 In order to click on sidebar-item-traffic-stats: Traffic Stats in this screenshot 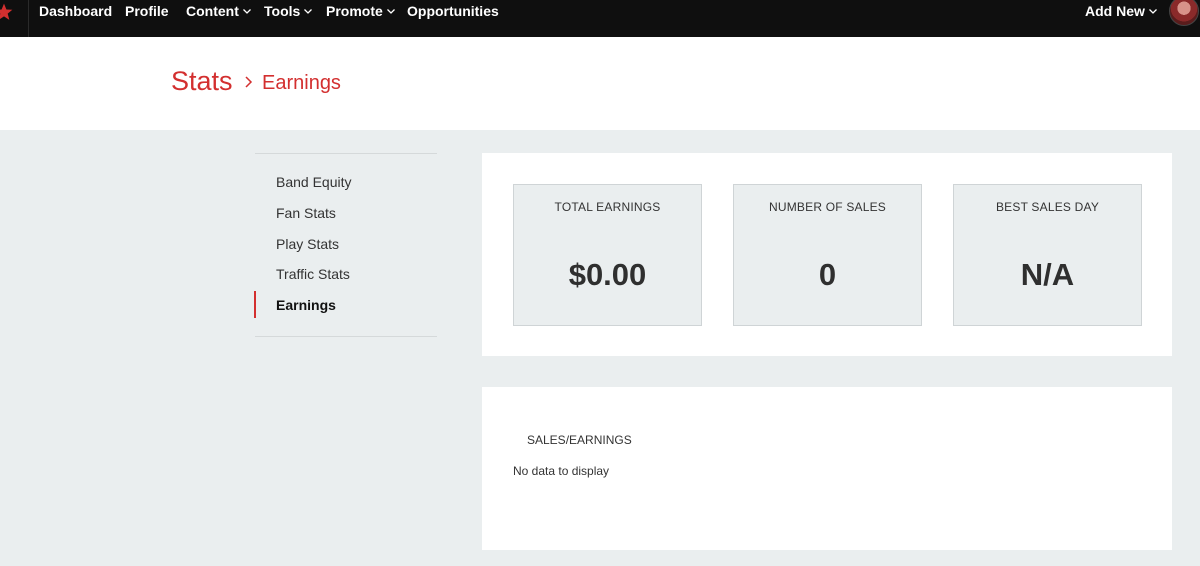, I will do `click(313, 274)`.